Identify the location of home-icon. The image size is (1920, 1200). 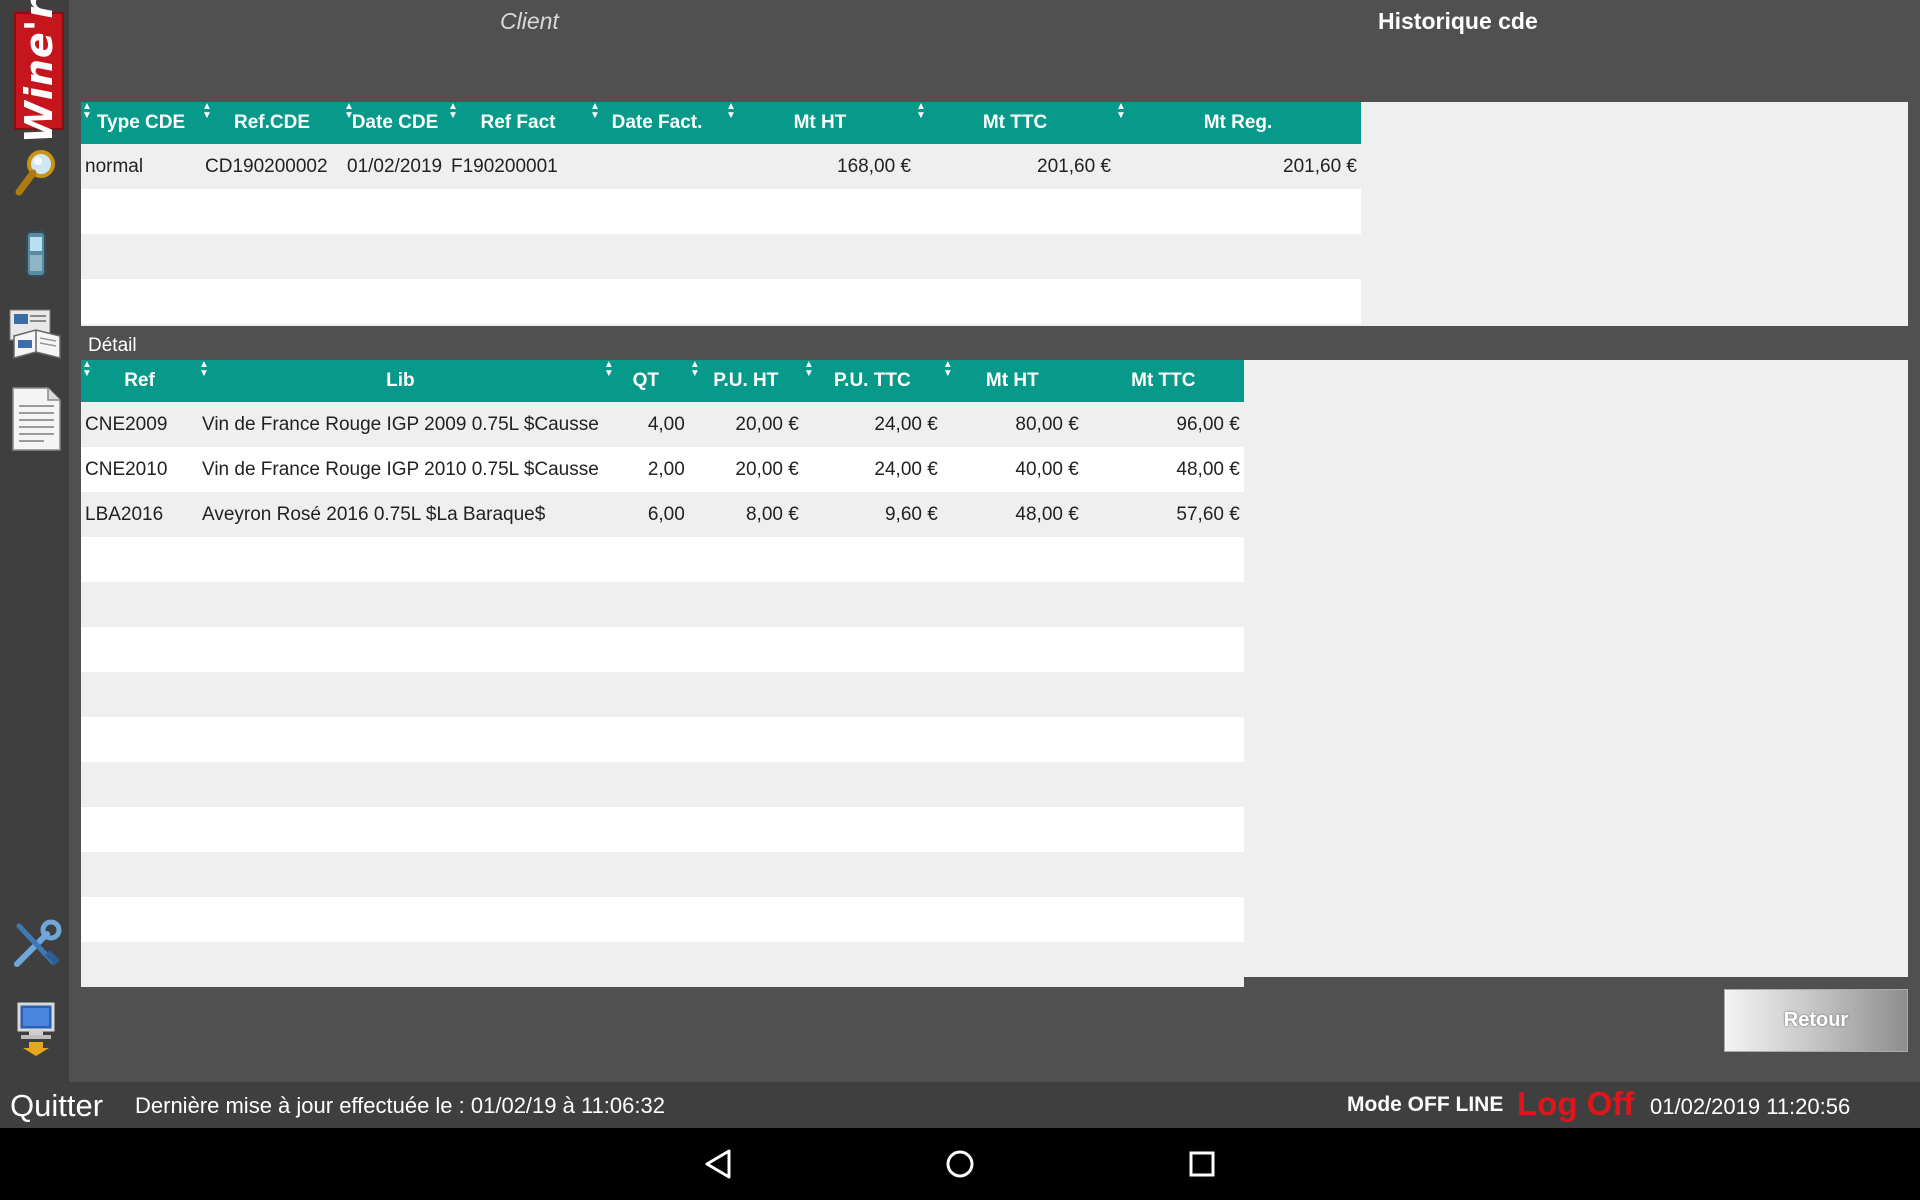
(960, 1164).